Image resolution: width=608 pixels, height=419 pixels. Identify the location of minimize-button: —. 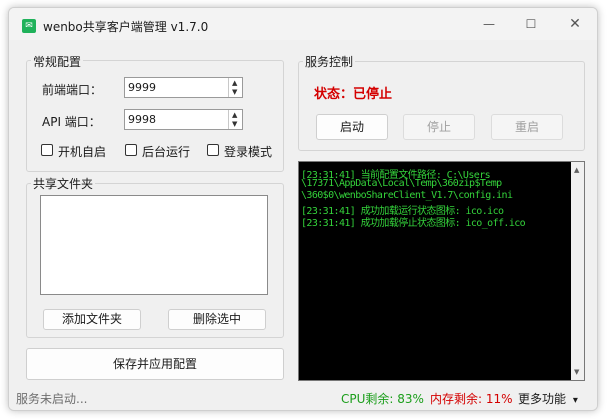
(489, 24).